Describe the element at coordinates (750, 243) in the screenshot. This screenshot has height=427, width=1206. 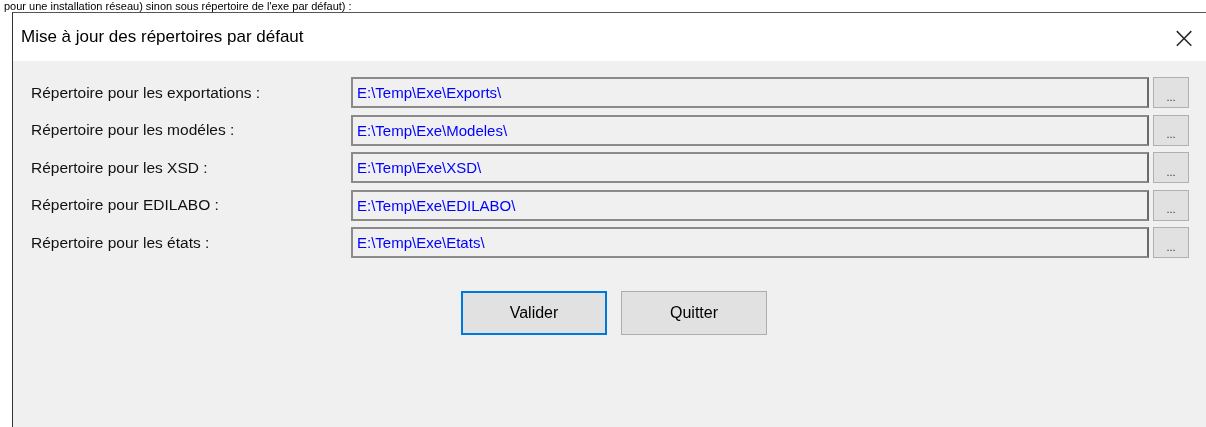
I see `path-field: E:\Temp\Exe\Etats\` at that location.